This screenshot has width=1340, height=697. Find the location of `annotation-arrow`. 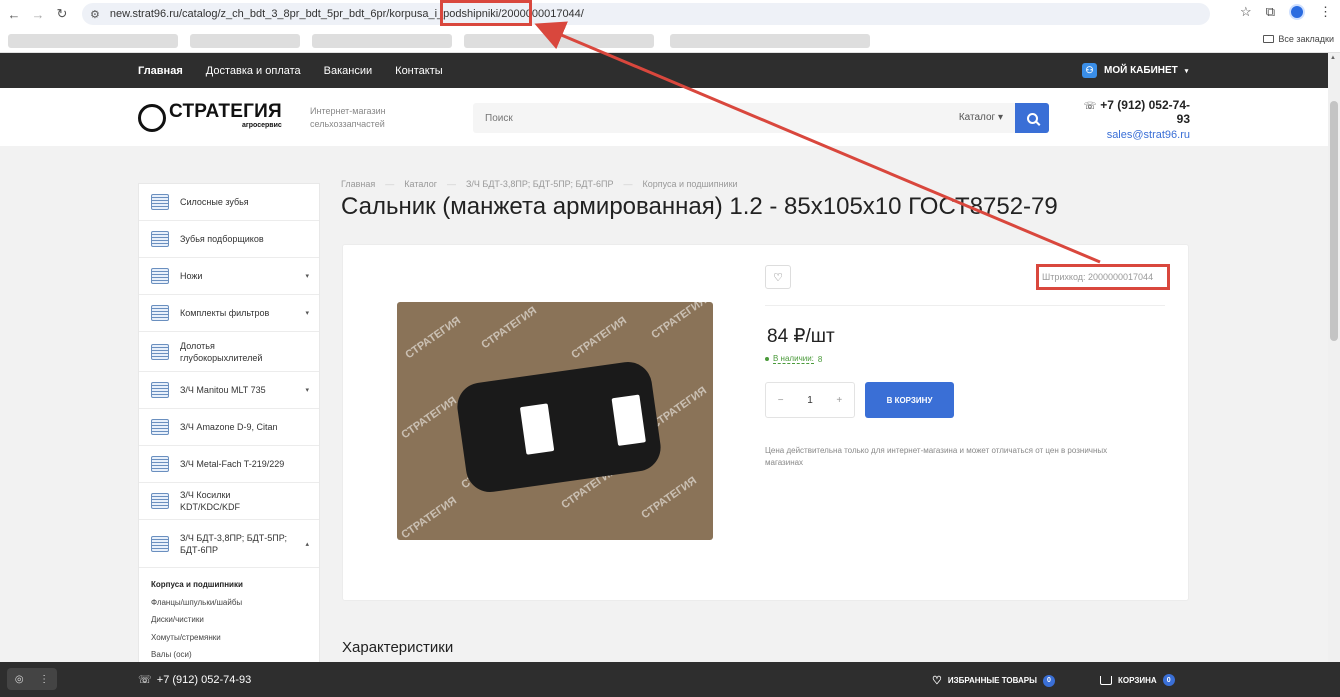

annotation-arrow is located at coordinates (817, 142).